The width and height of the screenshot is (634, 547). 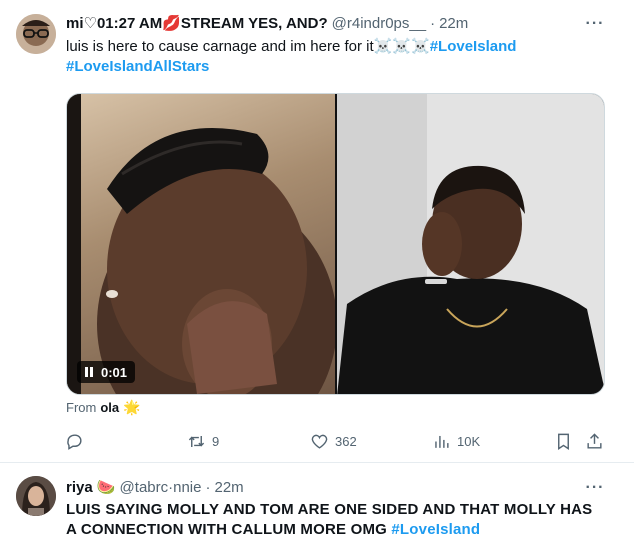 What do you see at coordinates (81, 407) in the screenshot?
I see `from-label: From` at bounding box center [81, 407].